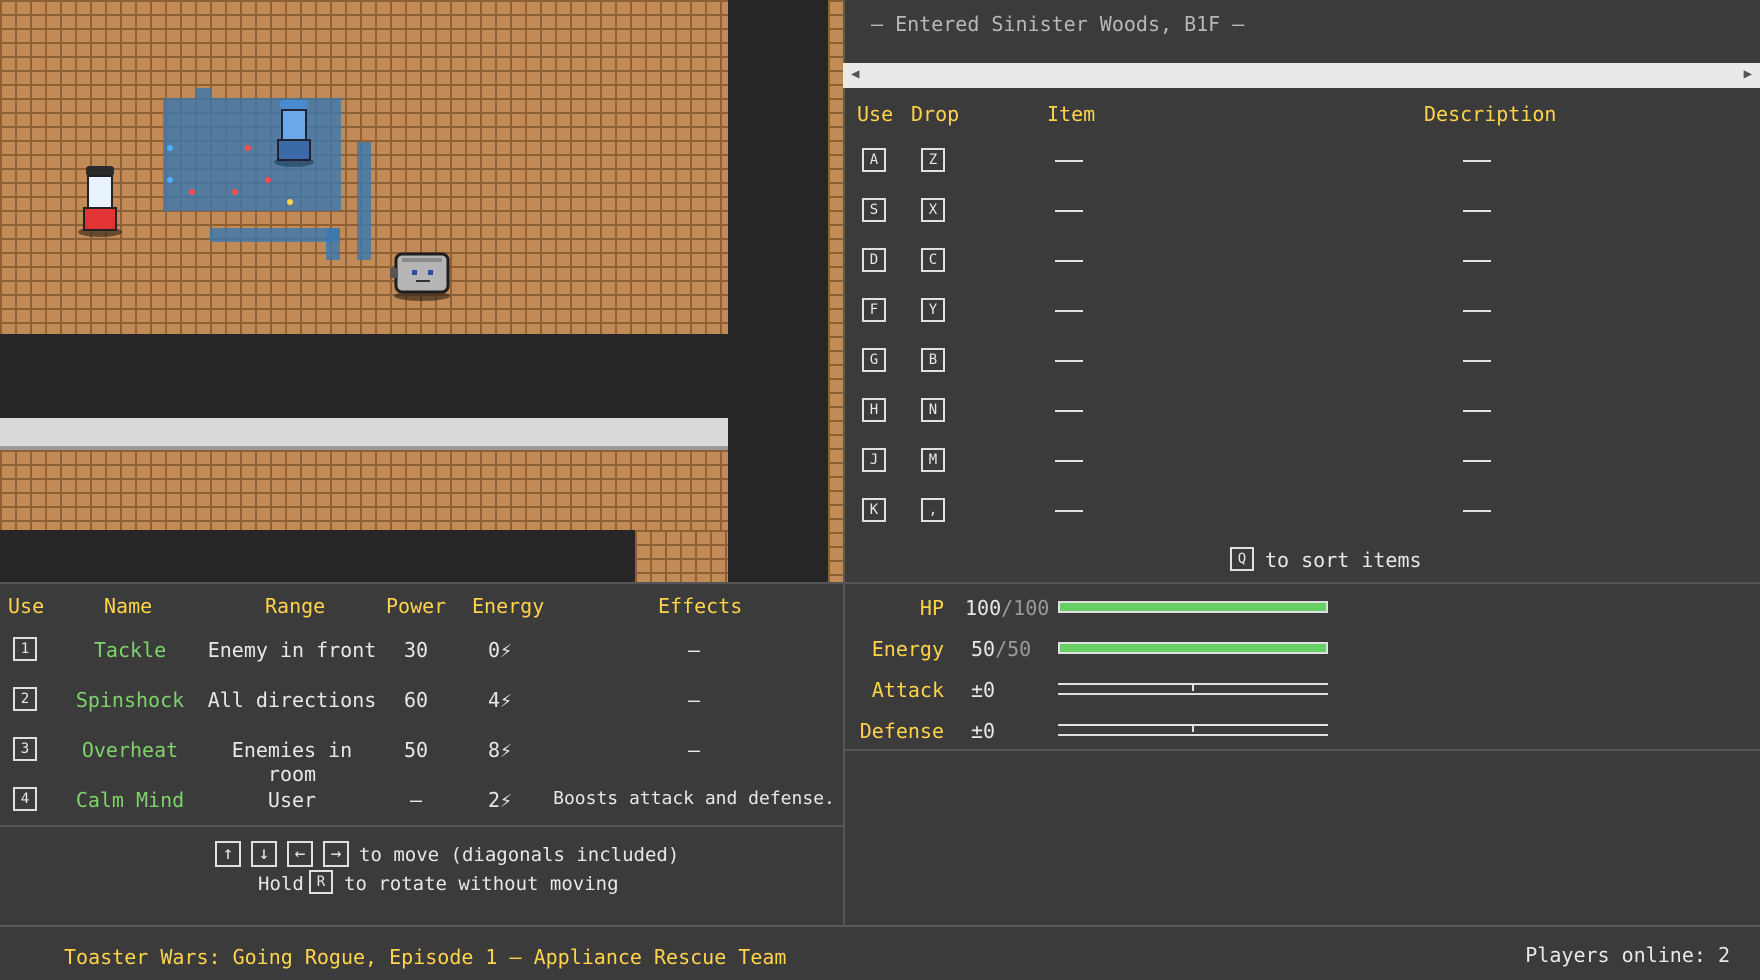 Image resolution: width=1760 pixels, height=980 pixels. Describe the element at coordinates (933, 510) in the screenshot. I see `drop-key: ,` at that location.